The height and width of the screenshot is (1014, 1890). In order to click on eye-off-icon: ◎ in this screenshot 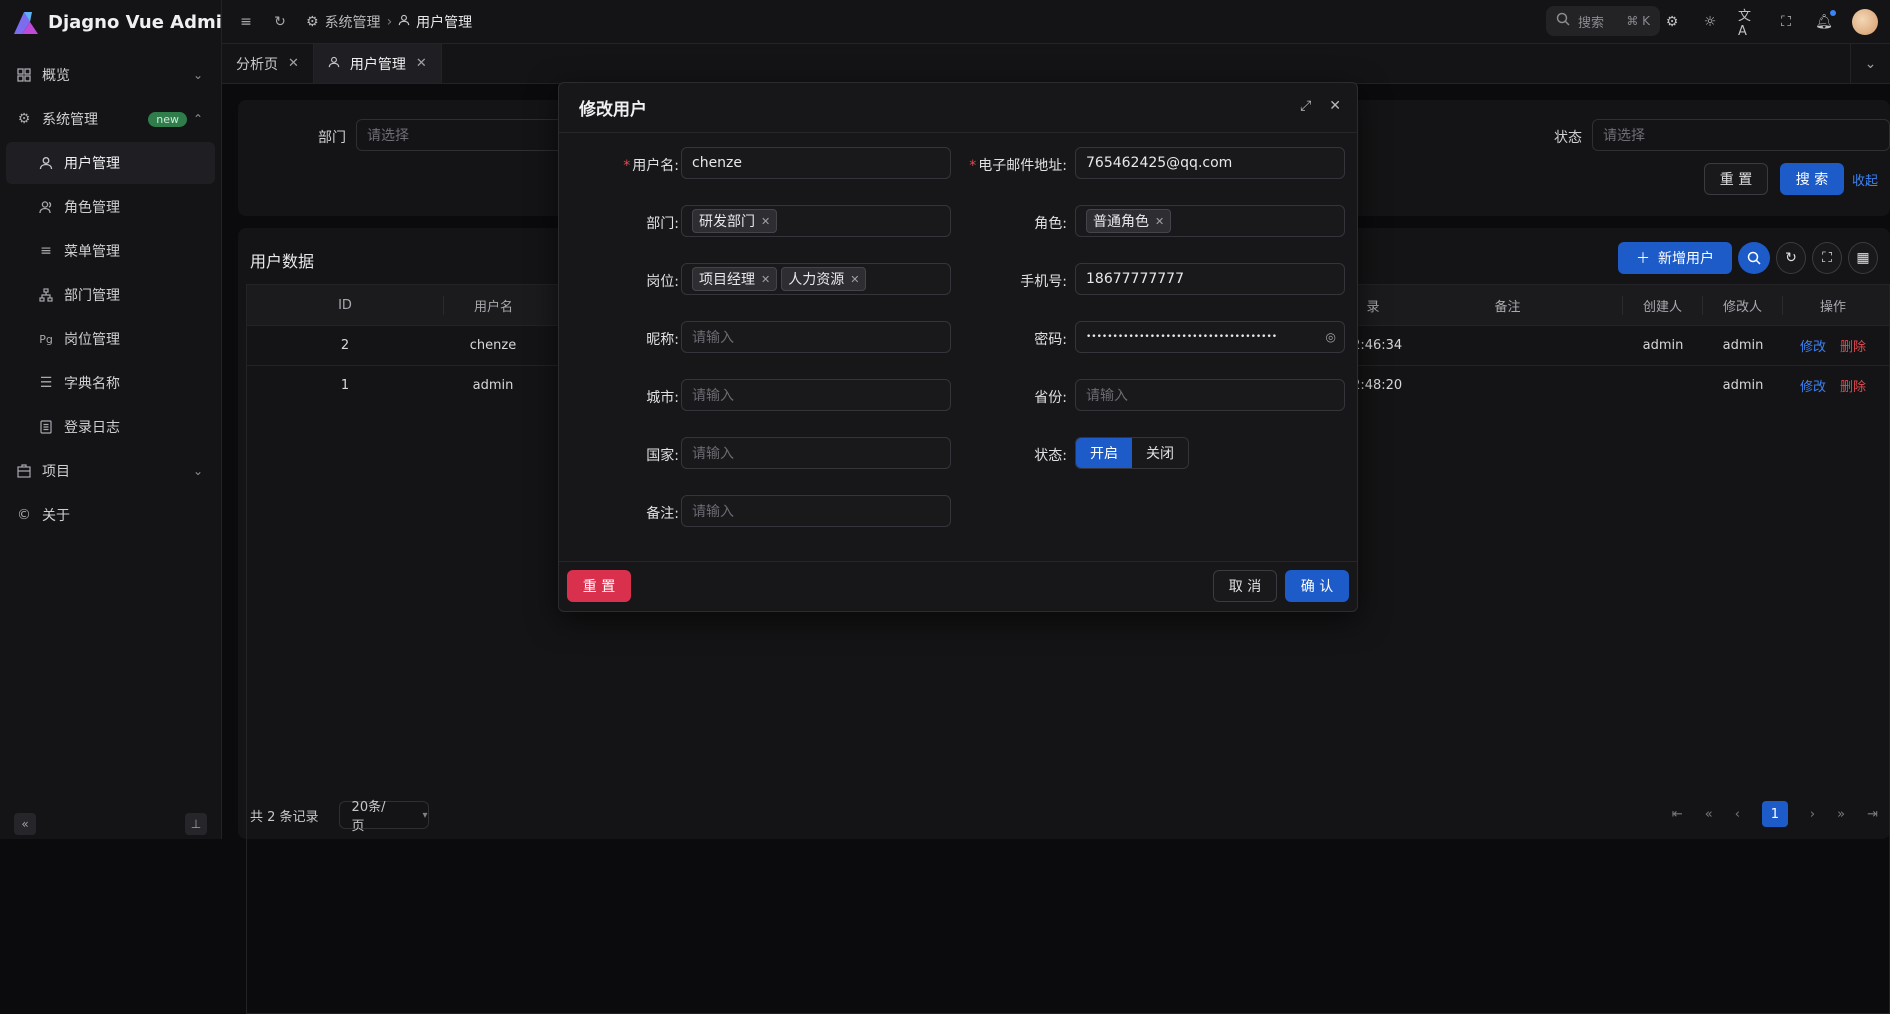, I will do `click(1333, 337)`.